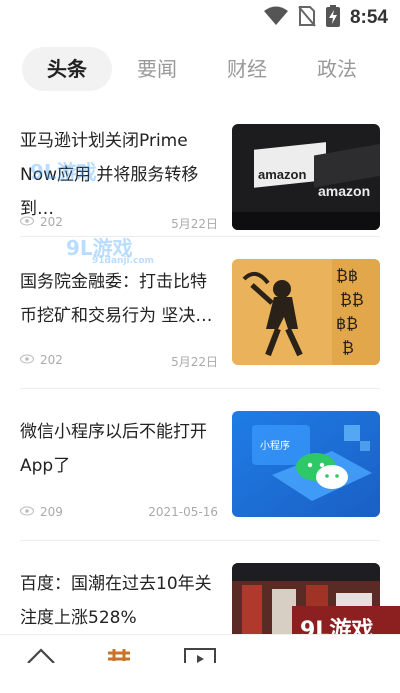 The image size is (400, 693). Describe the element at coordinates (157, 69) in the screenshot. I see `tab-news: 要闻` at that location.